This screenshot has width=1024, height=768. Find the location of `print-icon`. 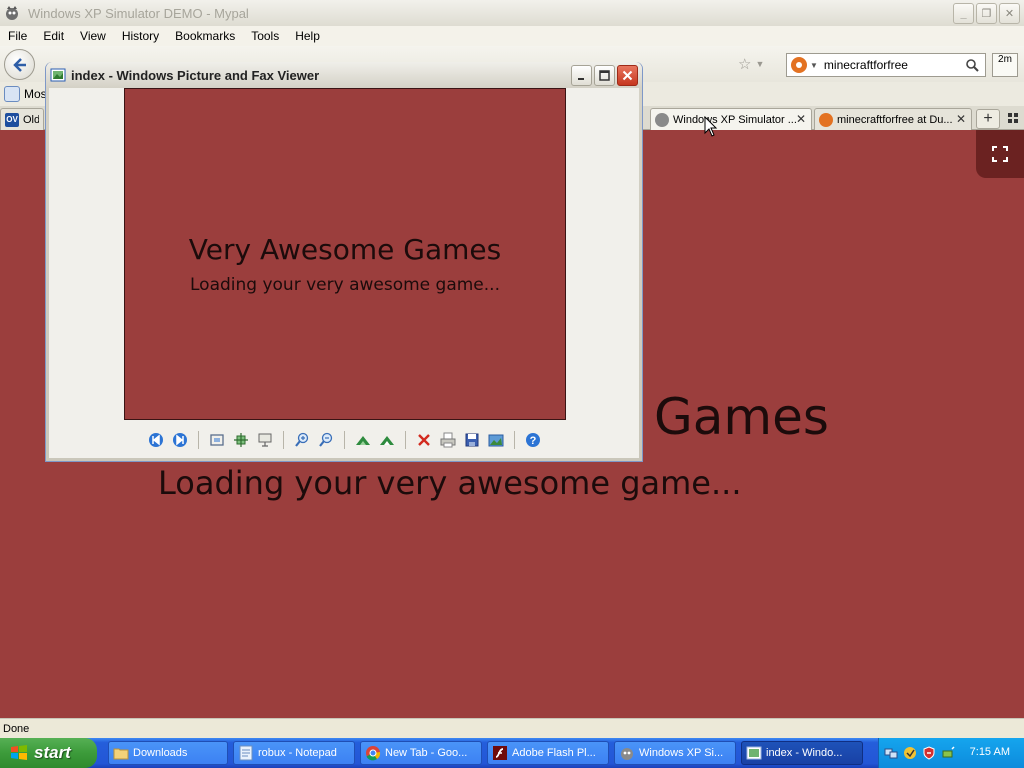

print-icon is located at coordinates (447, 440).